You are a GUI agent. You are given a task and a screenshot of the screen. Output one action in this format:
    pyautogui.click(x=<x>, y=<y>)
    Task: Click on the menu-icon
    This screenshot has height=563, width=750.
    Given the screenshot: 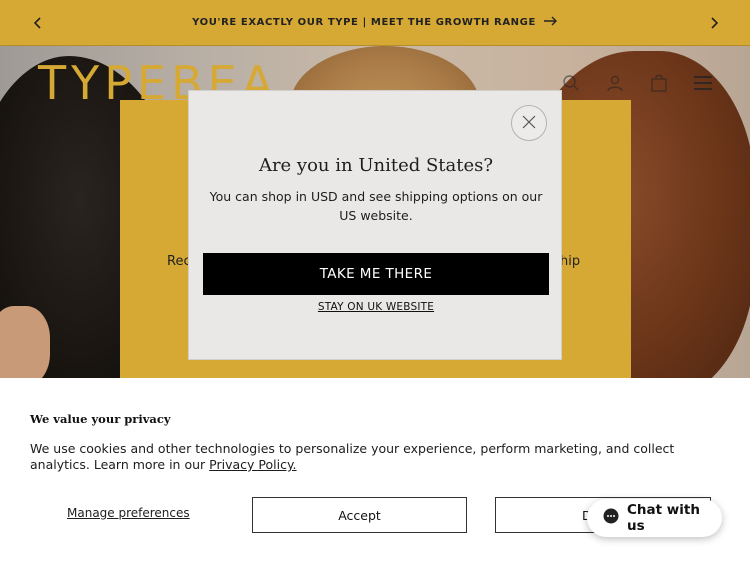 What is the action you would take?
    pyautogui.click(x=703, y=83)
    